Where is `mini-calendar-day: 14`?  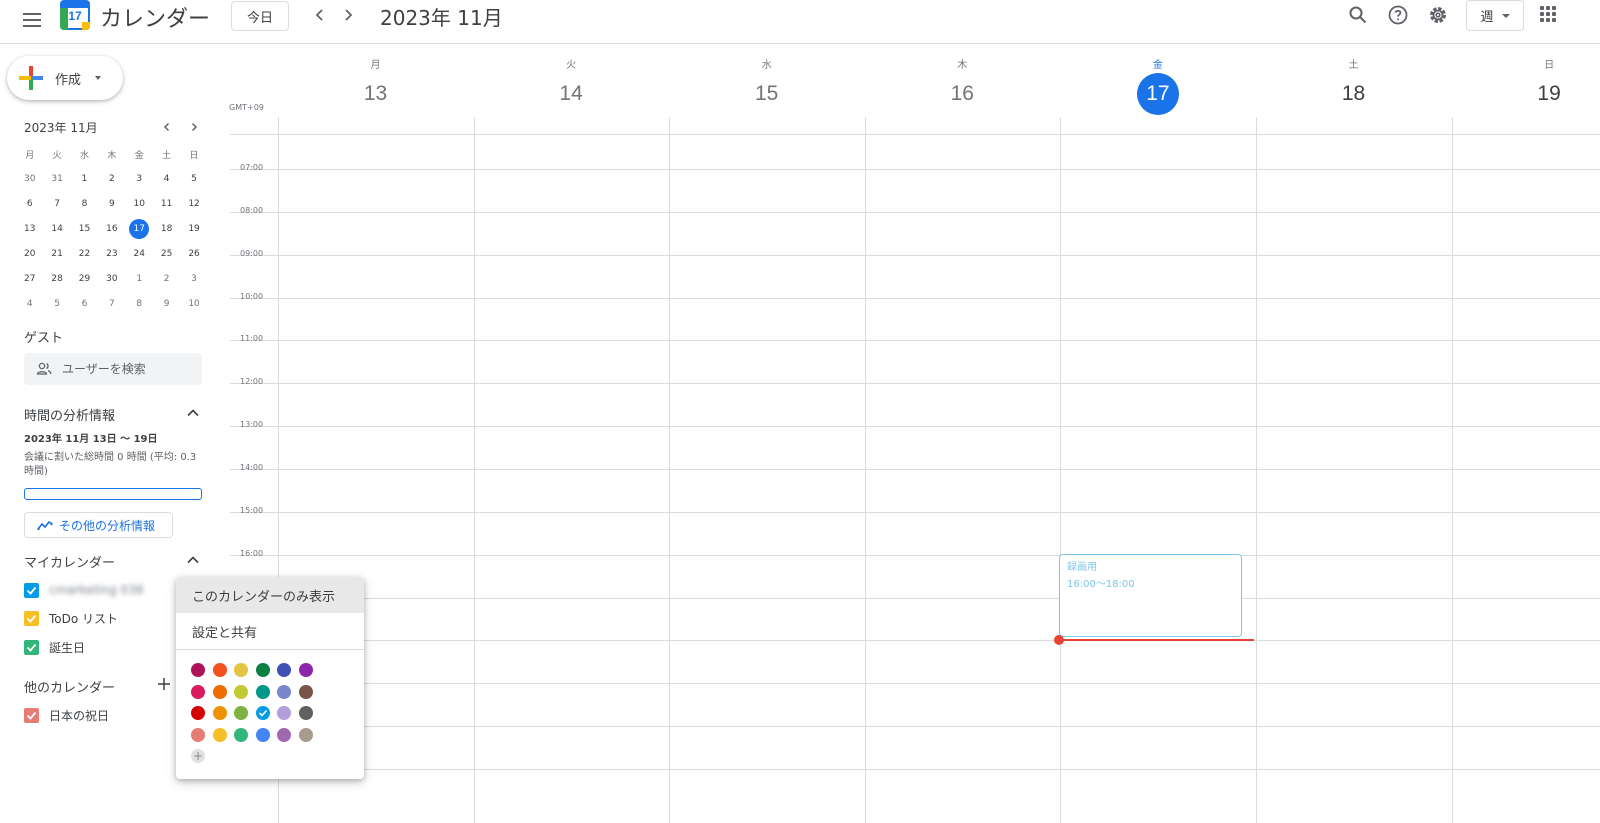
mini-calendar-day: 14 is located at coordinates (56, 229).